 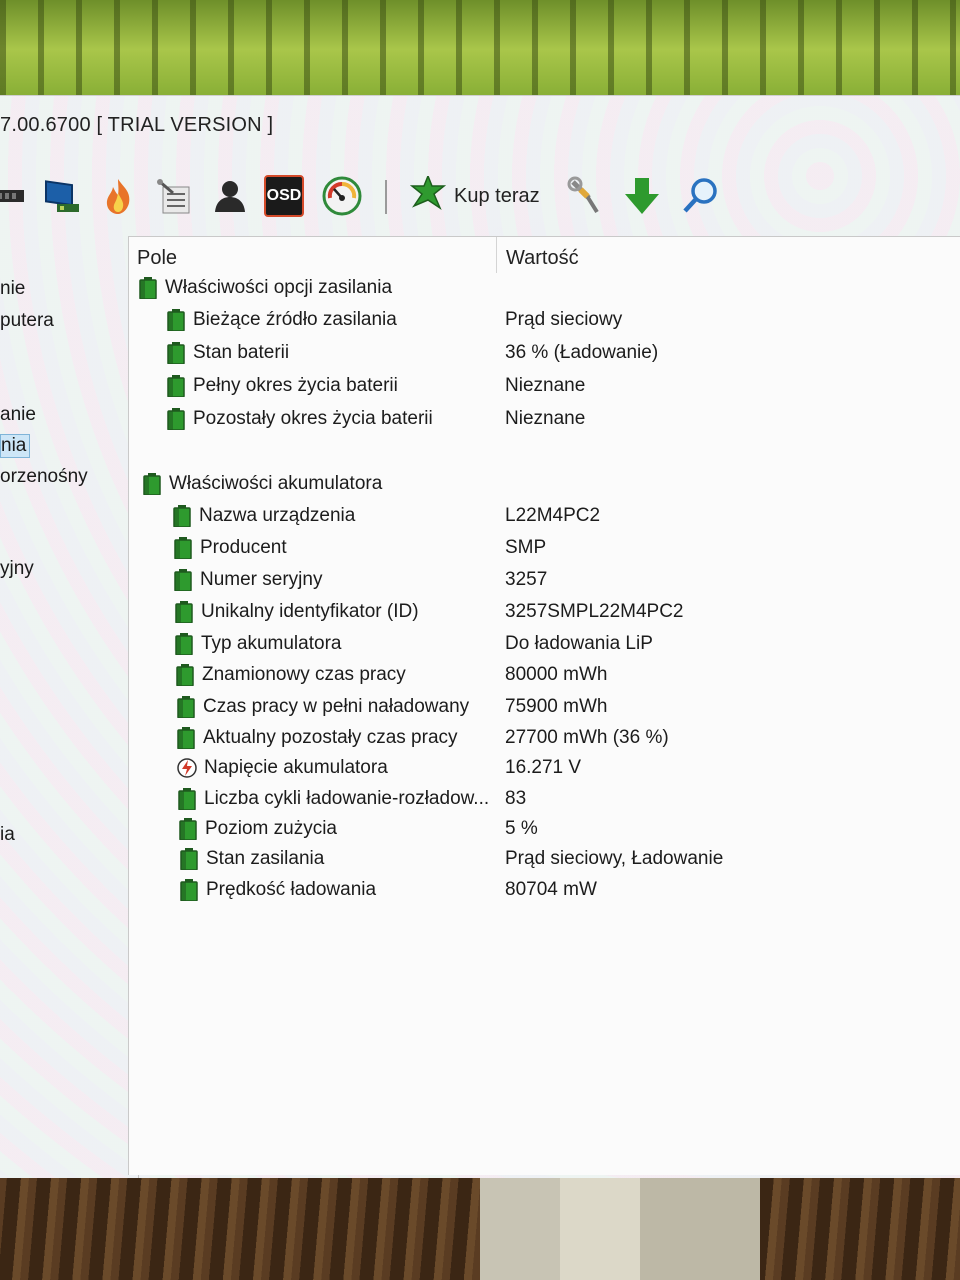 I want to click on field-label: Czas pracy w pełni naładowany, so click(x=336, y=706).